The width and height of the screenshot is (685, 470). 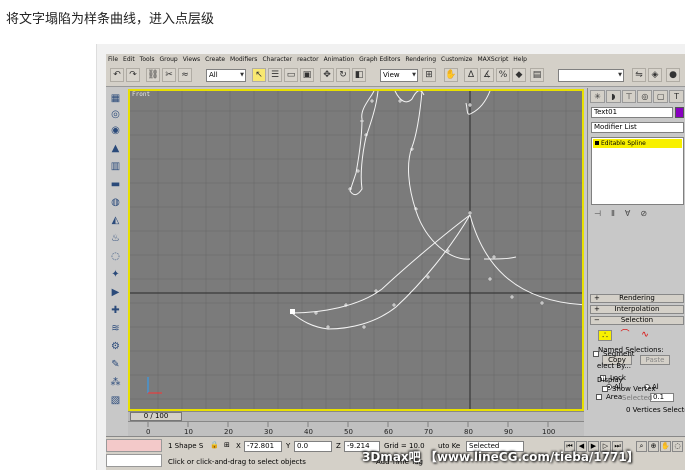 I want to click on pin-stack-icon: ⊣, so click(x=597, y=215).